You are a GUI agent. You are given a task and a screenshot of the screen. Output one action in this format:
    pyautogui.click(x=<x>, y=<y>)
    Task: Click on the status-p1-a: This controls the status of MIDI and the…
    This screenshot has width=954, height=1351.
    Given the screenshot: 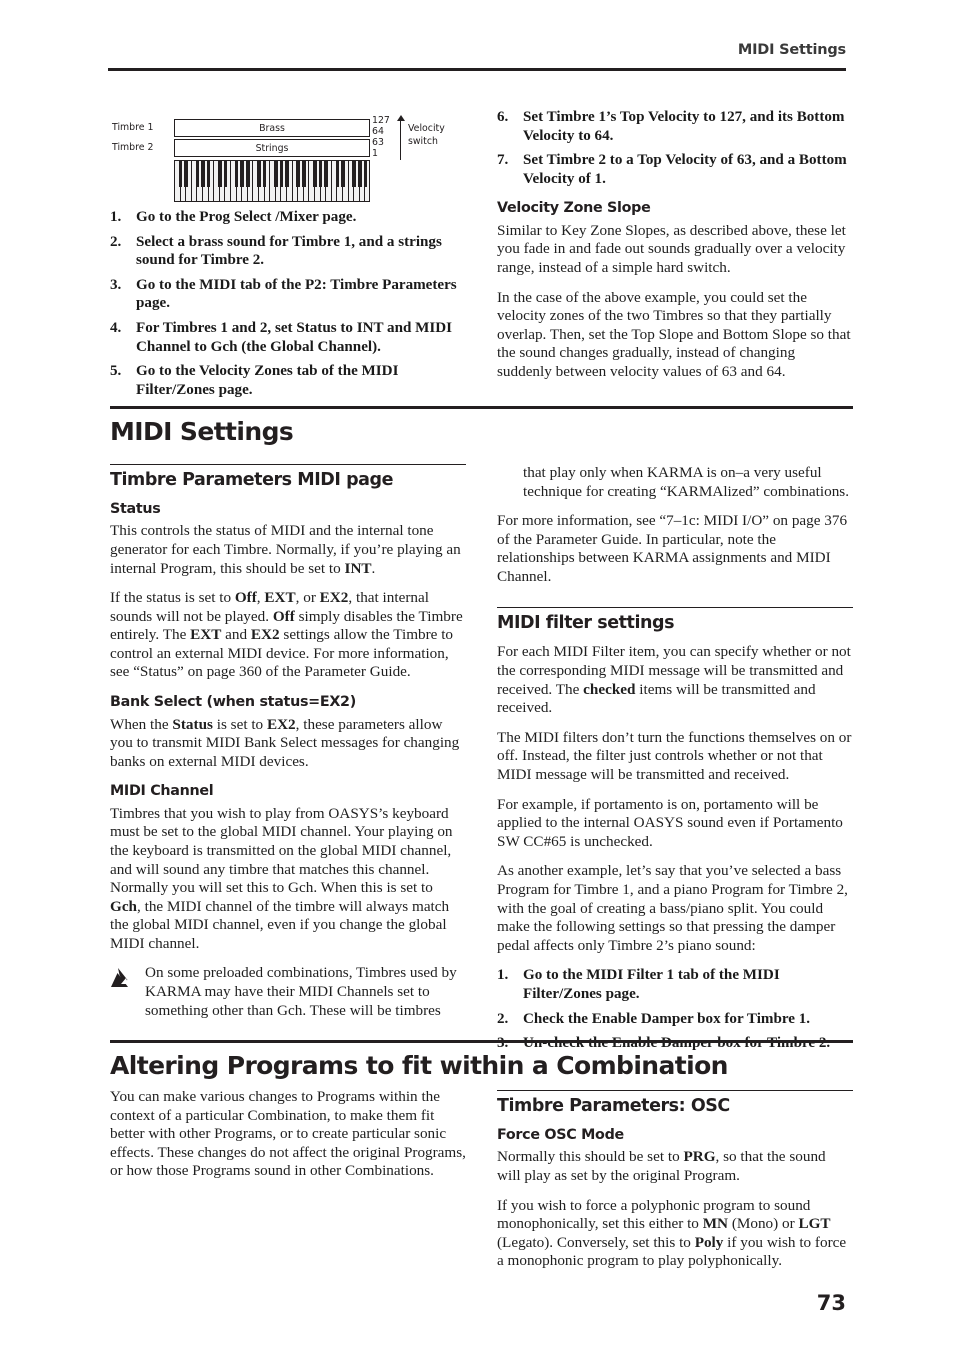 What is the action you would take?
    pyautogui.click(x=285, y=549)
    